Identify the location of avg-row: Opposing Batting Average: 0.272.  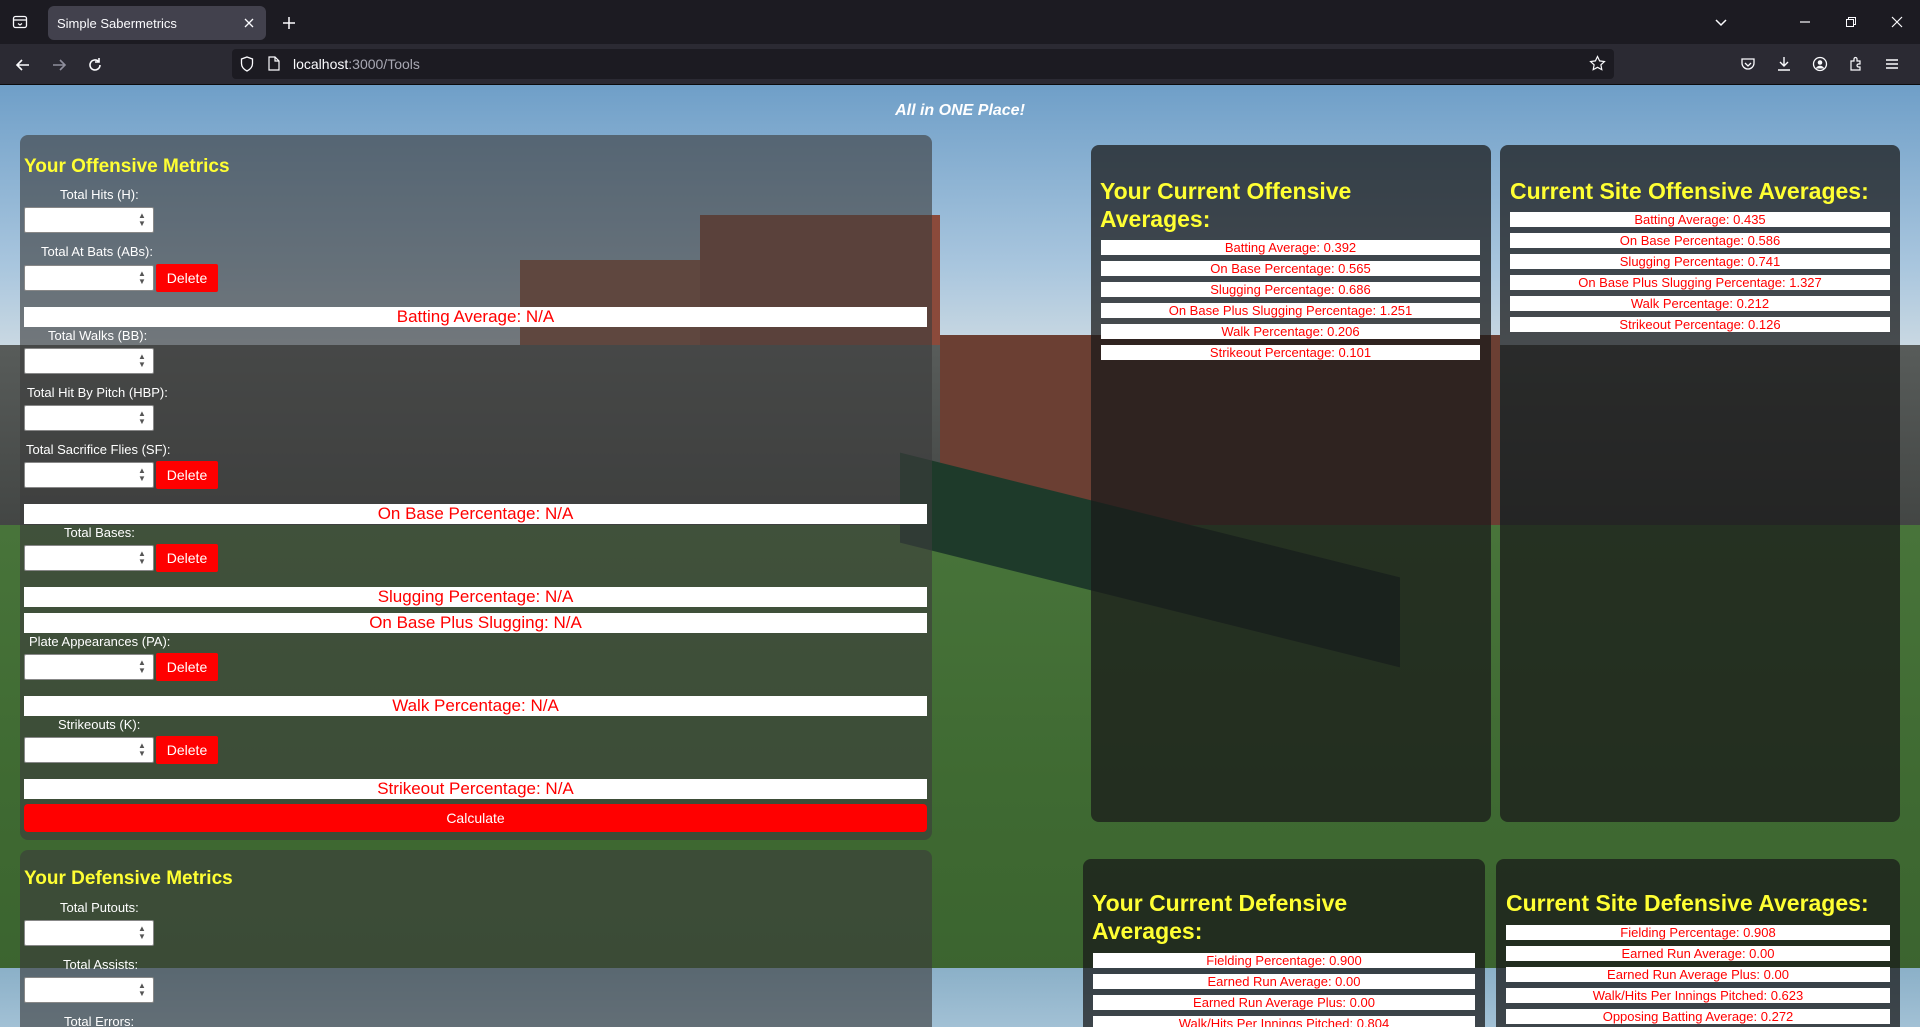
(1698, 1016).